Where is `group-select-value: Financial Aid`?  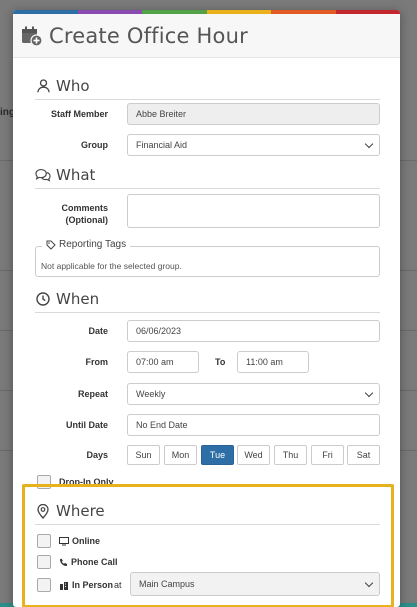 group-select-value: Financial Aid is located at coordinates (162, 145).